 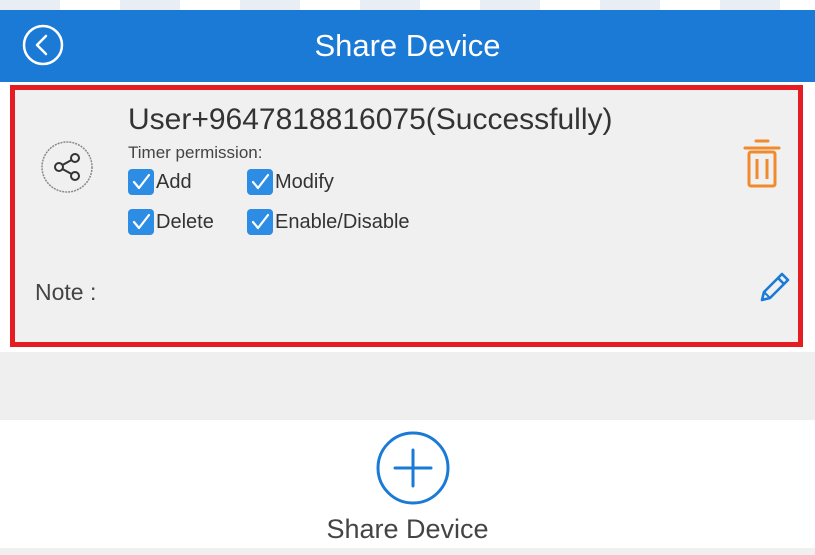 I want to click on permission-label: Modify, so click(x=304, y=182).